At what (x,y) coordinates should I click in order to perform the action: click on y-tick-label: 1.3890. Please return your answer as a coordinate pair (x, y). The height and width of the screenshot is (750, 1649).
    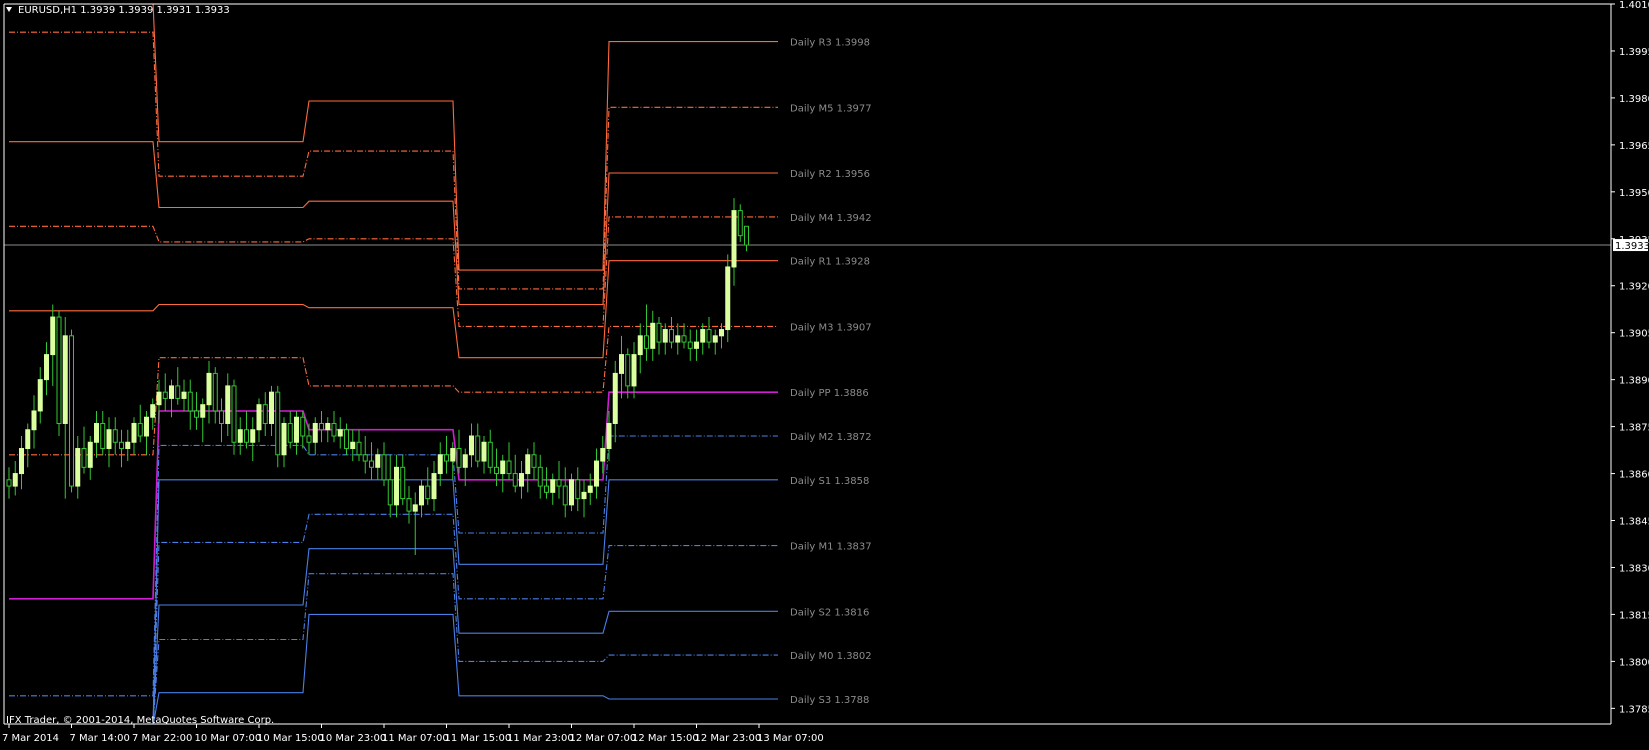
    Looking at the image, I should click on (1634, 381).